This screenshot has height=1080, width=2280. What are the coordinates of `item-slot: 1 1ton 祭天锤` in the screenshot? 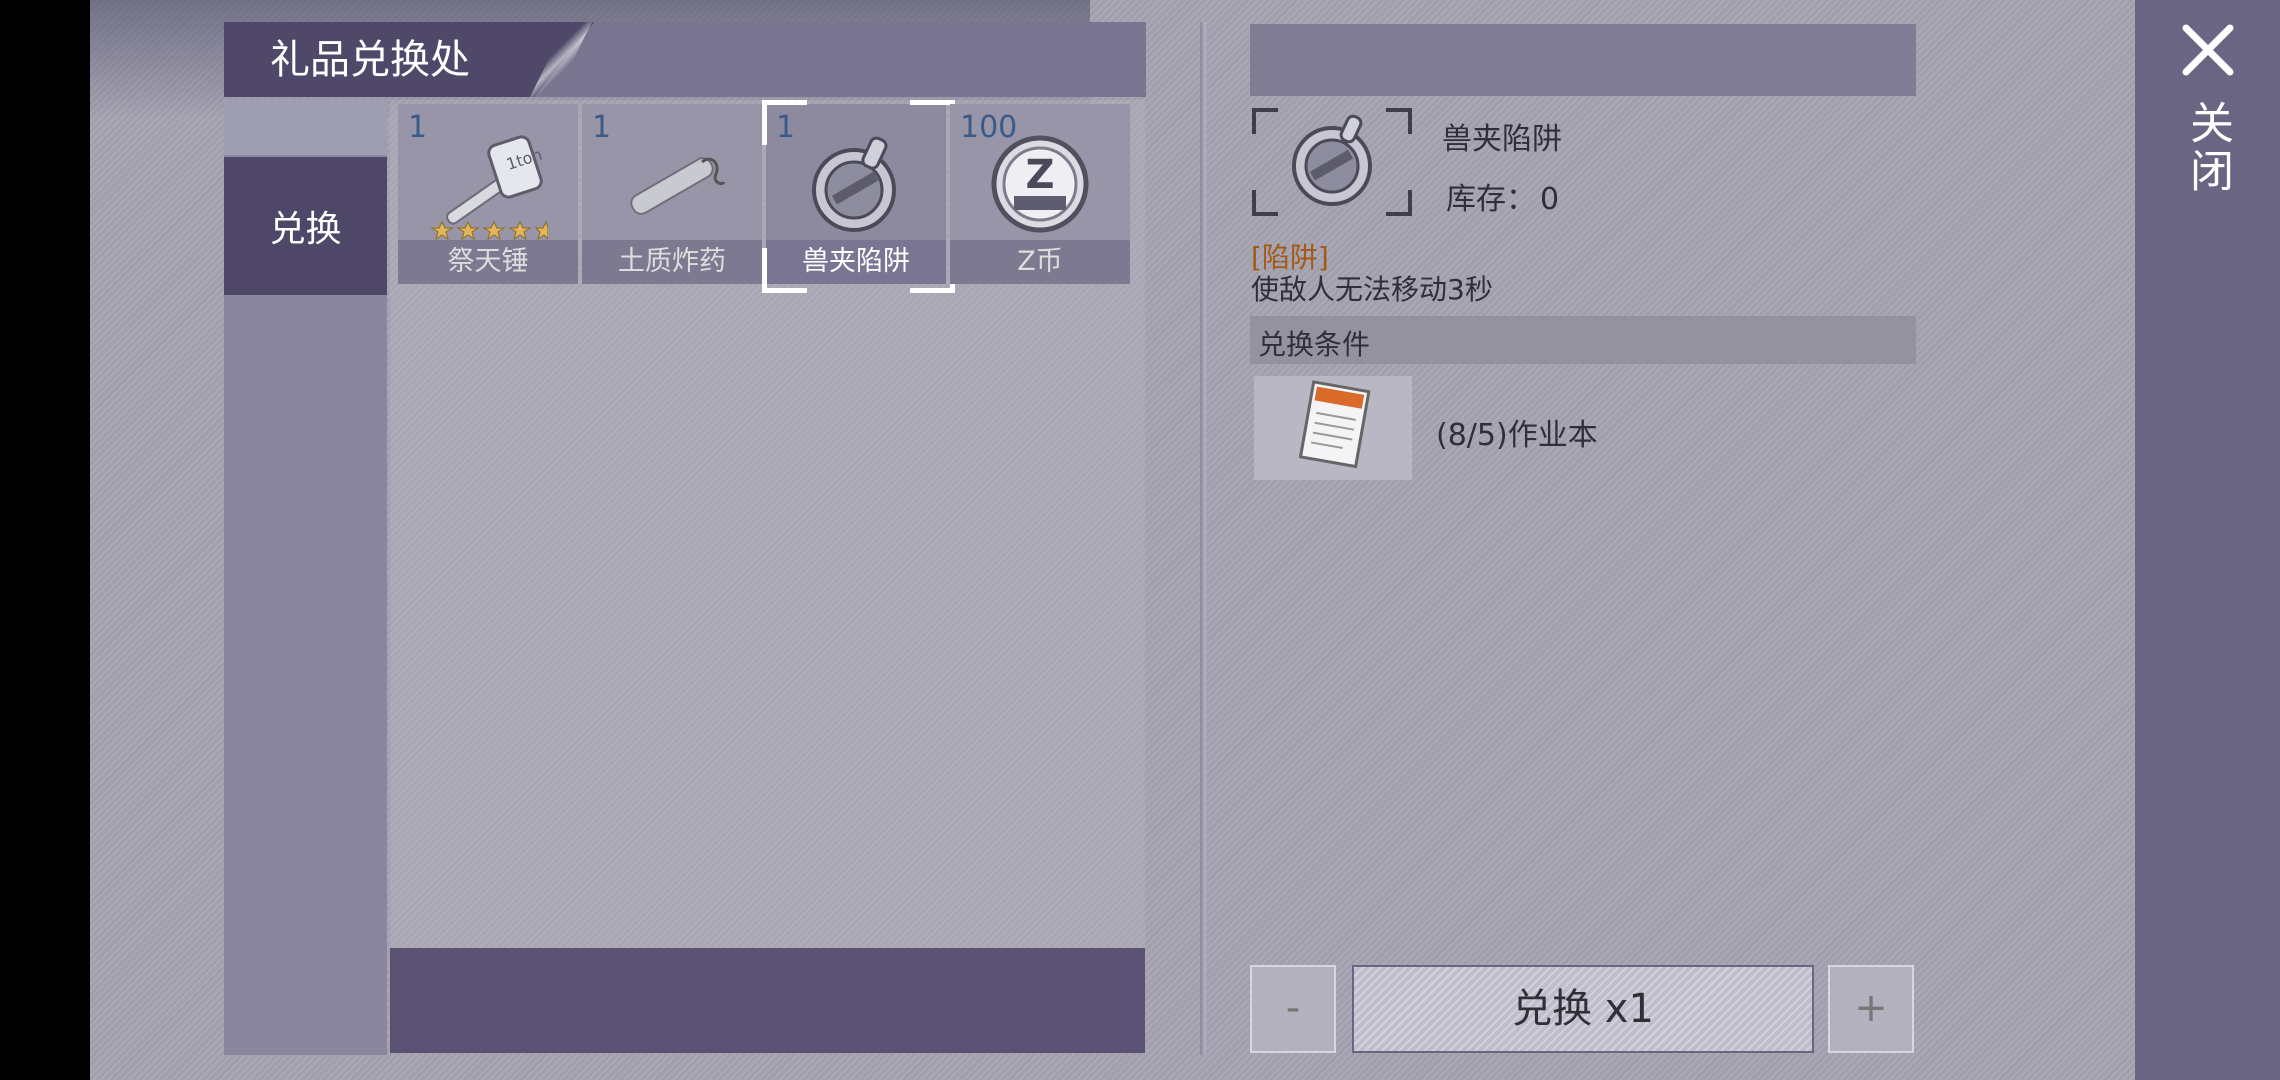 It's located at (488, 194).